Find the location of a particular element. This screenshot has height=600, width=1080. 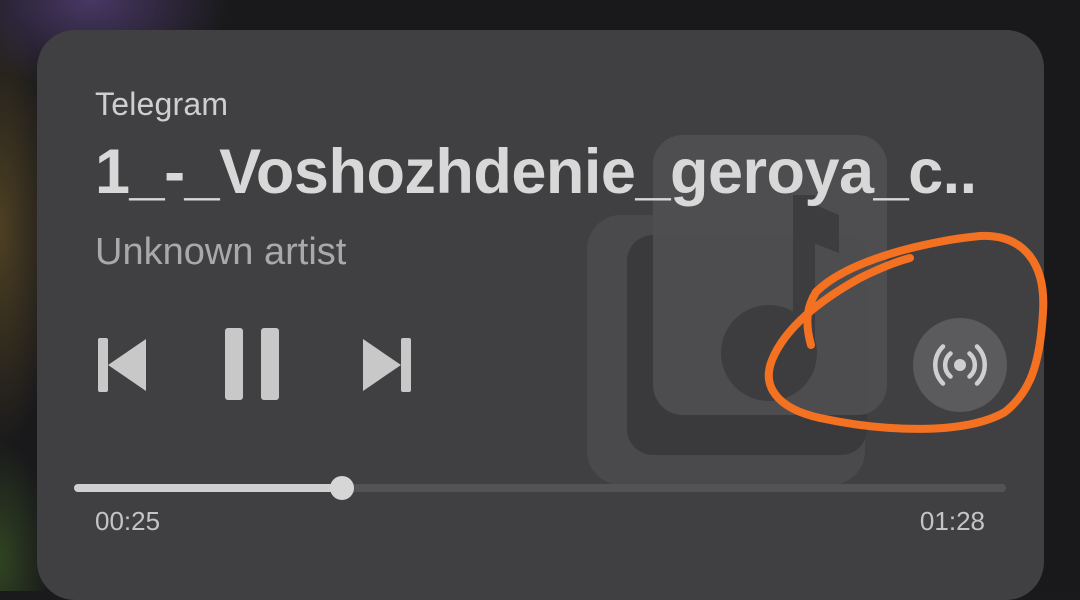

broadcast-icon is located at coordinates (960, 365).